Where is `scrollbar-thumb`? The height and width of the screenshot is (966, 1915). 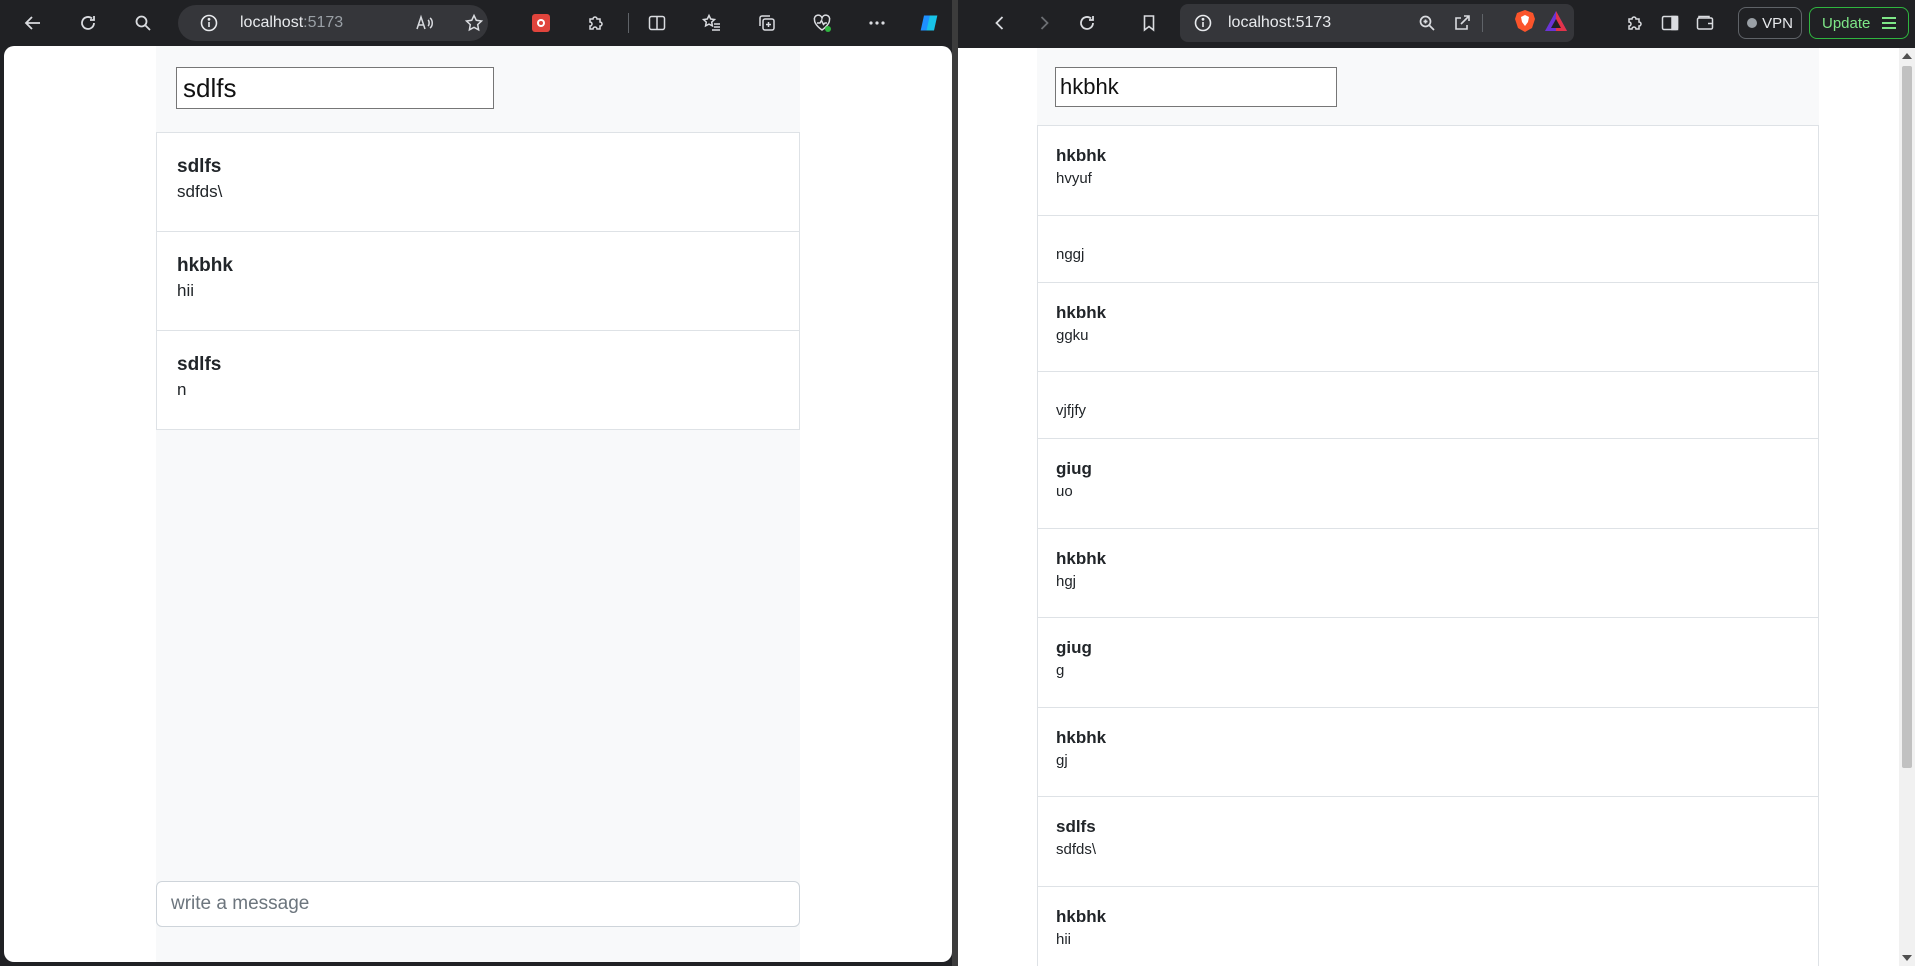
scrollbar-thumb is located at coordinates (1907, 417).